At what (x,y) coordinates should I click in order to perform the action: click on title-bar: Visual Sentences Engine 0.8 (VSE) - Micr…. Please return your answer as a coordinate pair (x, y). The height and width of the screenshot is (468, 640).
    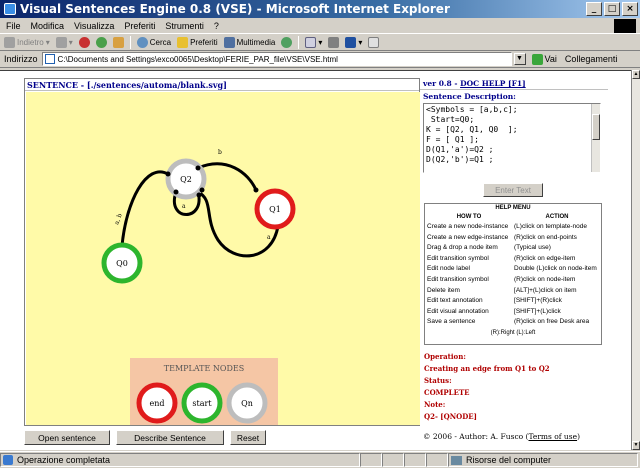
    Looking at the image, I should click on (320, 9).